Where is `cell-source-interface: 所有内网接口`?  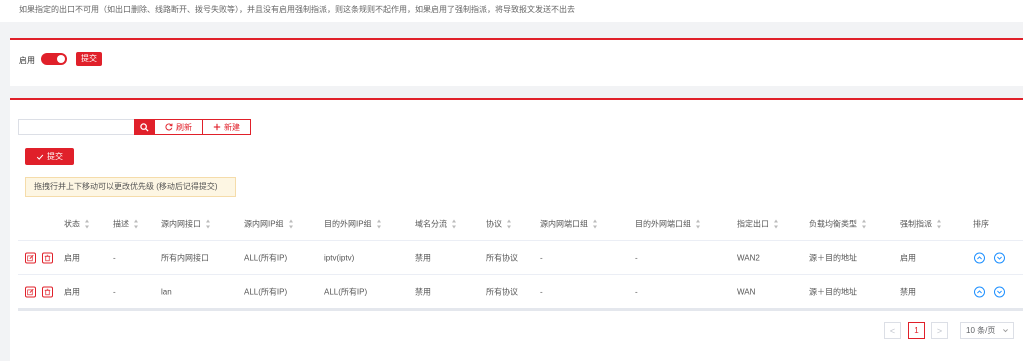 cell-source-interface: 所有内网接口 is located at coordinates (185, 257).